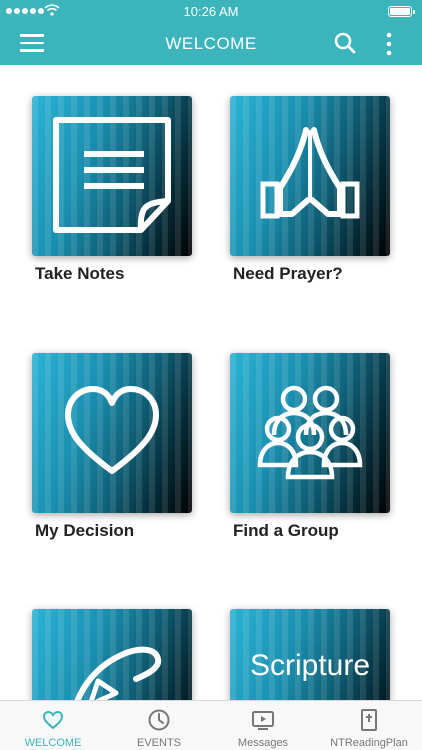  What do you see at coordinates (85, 530) in the screenshot?
I see `tile-label: My Decision` at bounding box center [85, 530].